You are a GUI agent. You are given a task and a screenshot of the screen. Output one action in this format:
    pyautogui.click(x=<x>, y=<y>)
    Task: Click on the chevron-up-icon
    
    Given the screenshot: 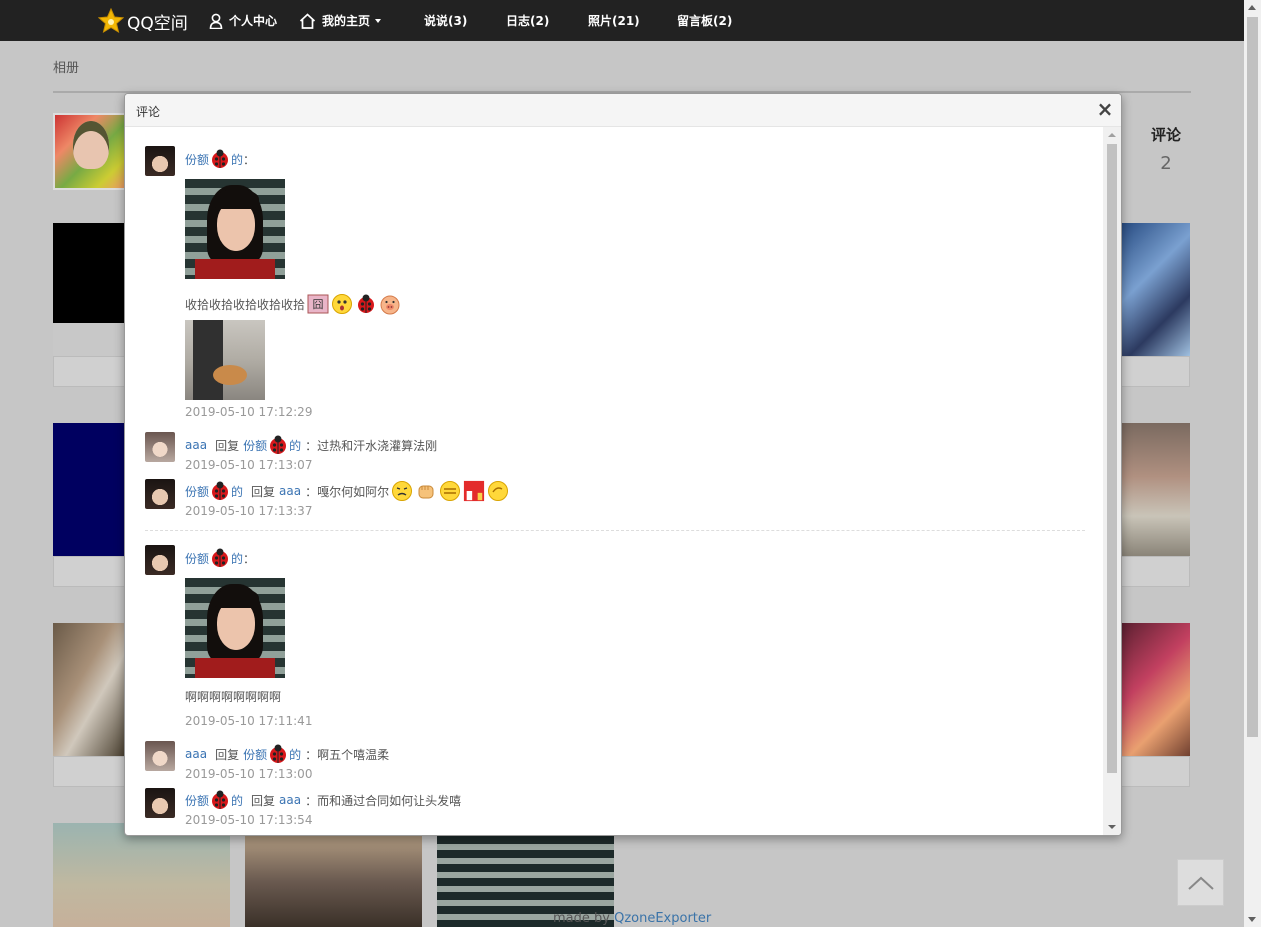 What is the action you would take?
    pyautogui.click(x=1200, y=883)
    